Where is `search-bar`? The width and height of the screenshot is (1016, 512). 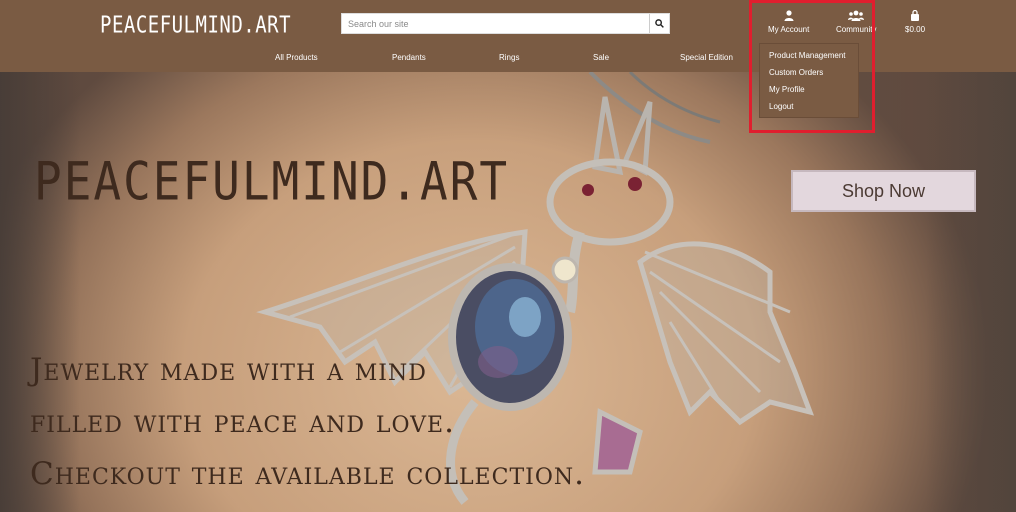
search-bar is located at coordinates (505, 23).